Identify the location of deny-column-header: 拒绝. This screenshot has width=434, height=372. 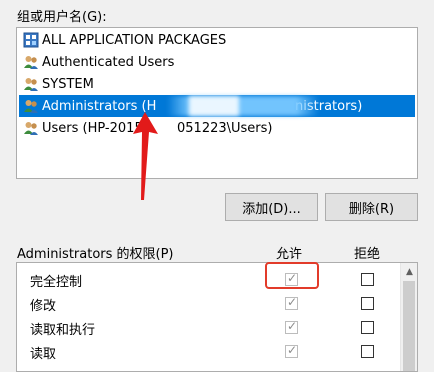
(367, 254).